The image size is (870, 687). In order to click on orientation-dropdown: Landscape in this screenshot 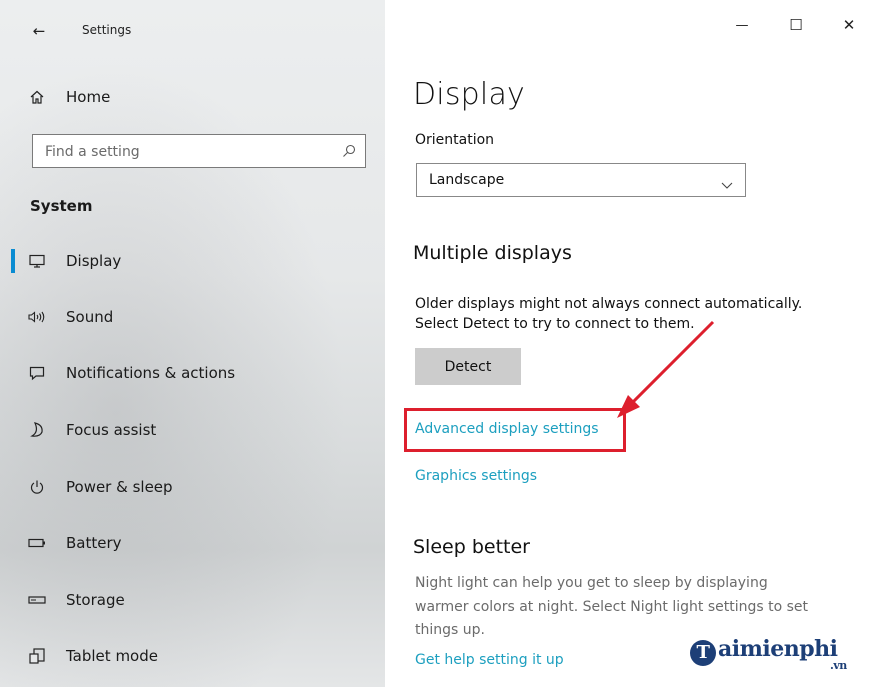, I will do `click(581, 180)`.